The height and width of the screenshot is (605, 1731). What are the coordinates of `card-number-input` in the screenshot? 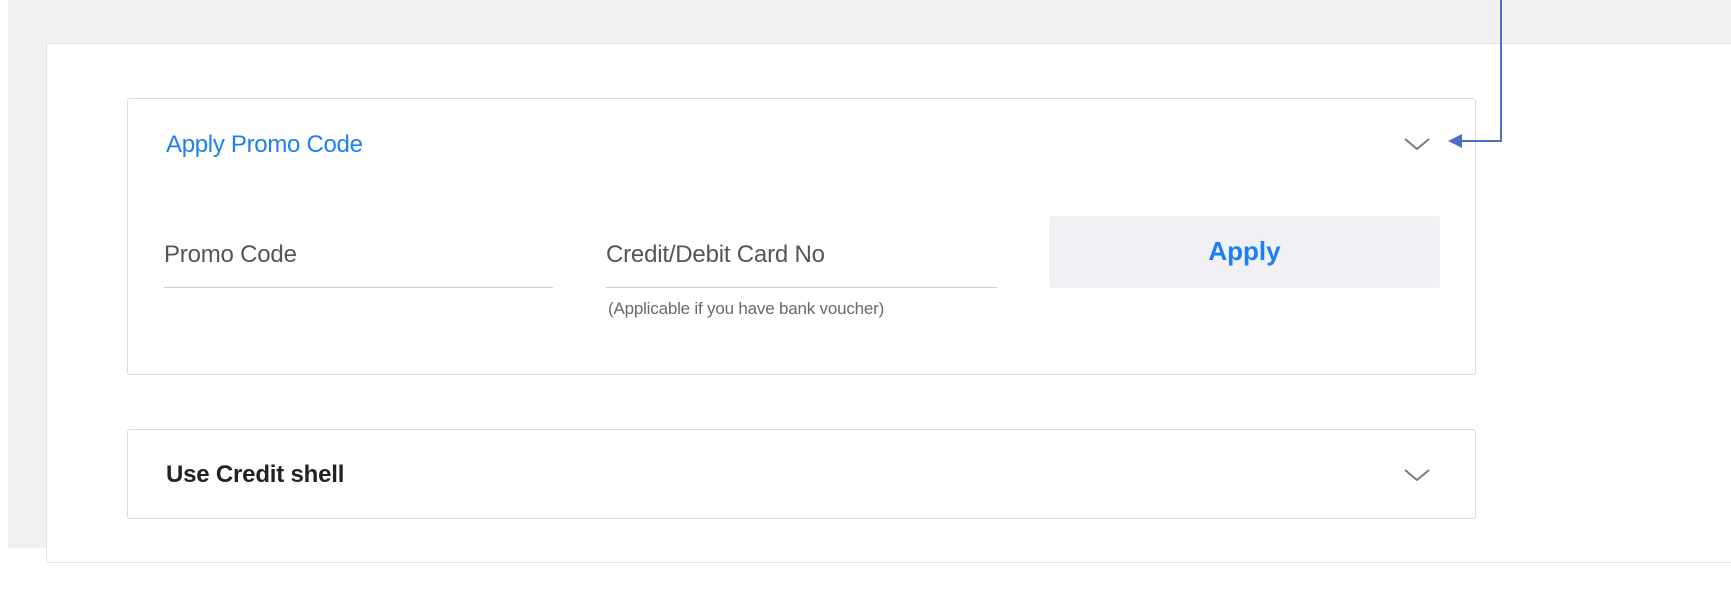 It's located at (801, 255).